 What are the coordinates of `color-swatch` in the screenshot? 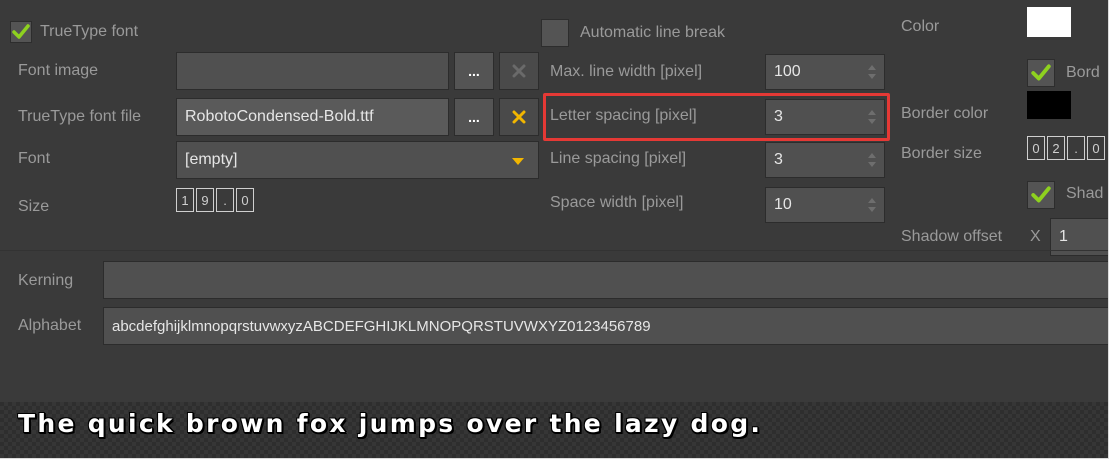 It's located at (1049, 22).